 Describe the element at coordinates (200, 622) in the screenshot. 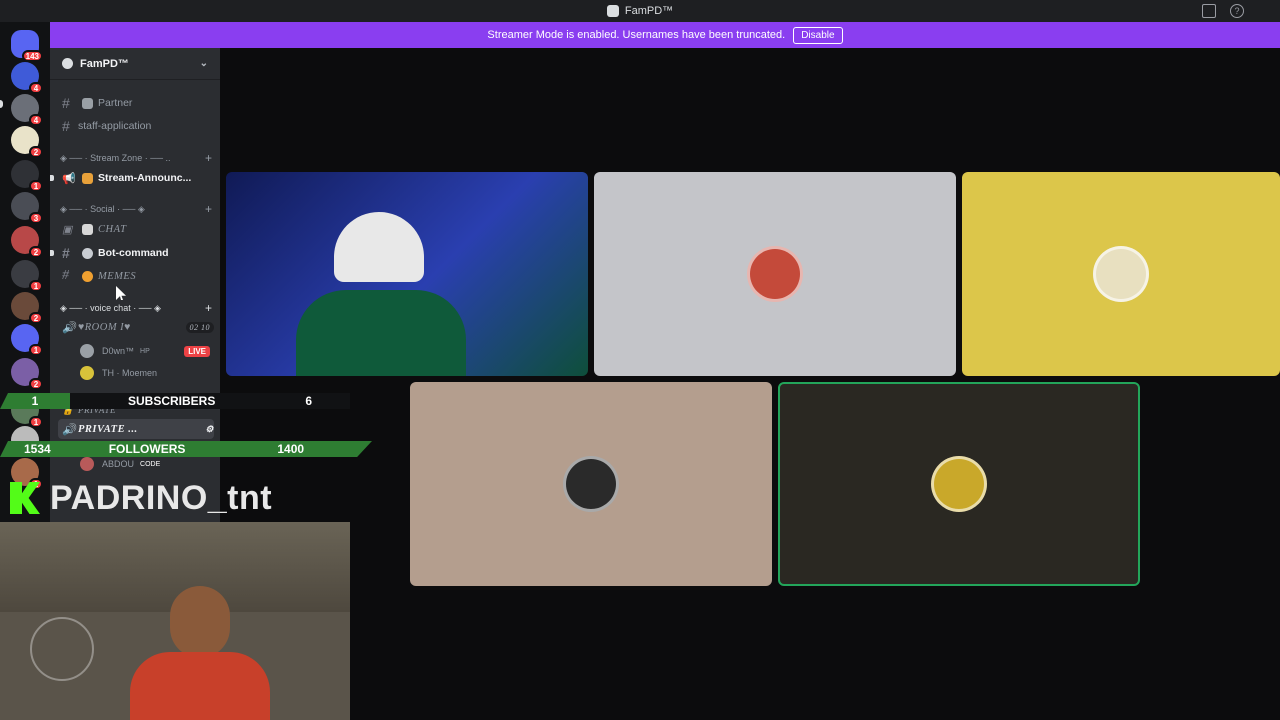

I see `webcam-person-head` at that location.